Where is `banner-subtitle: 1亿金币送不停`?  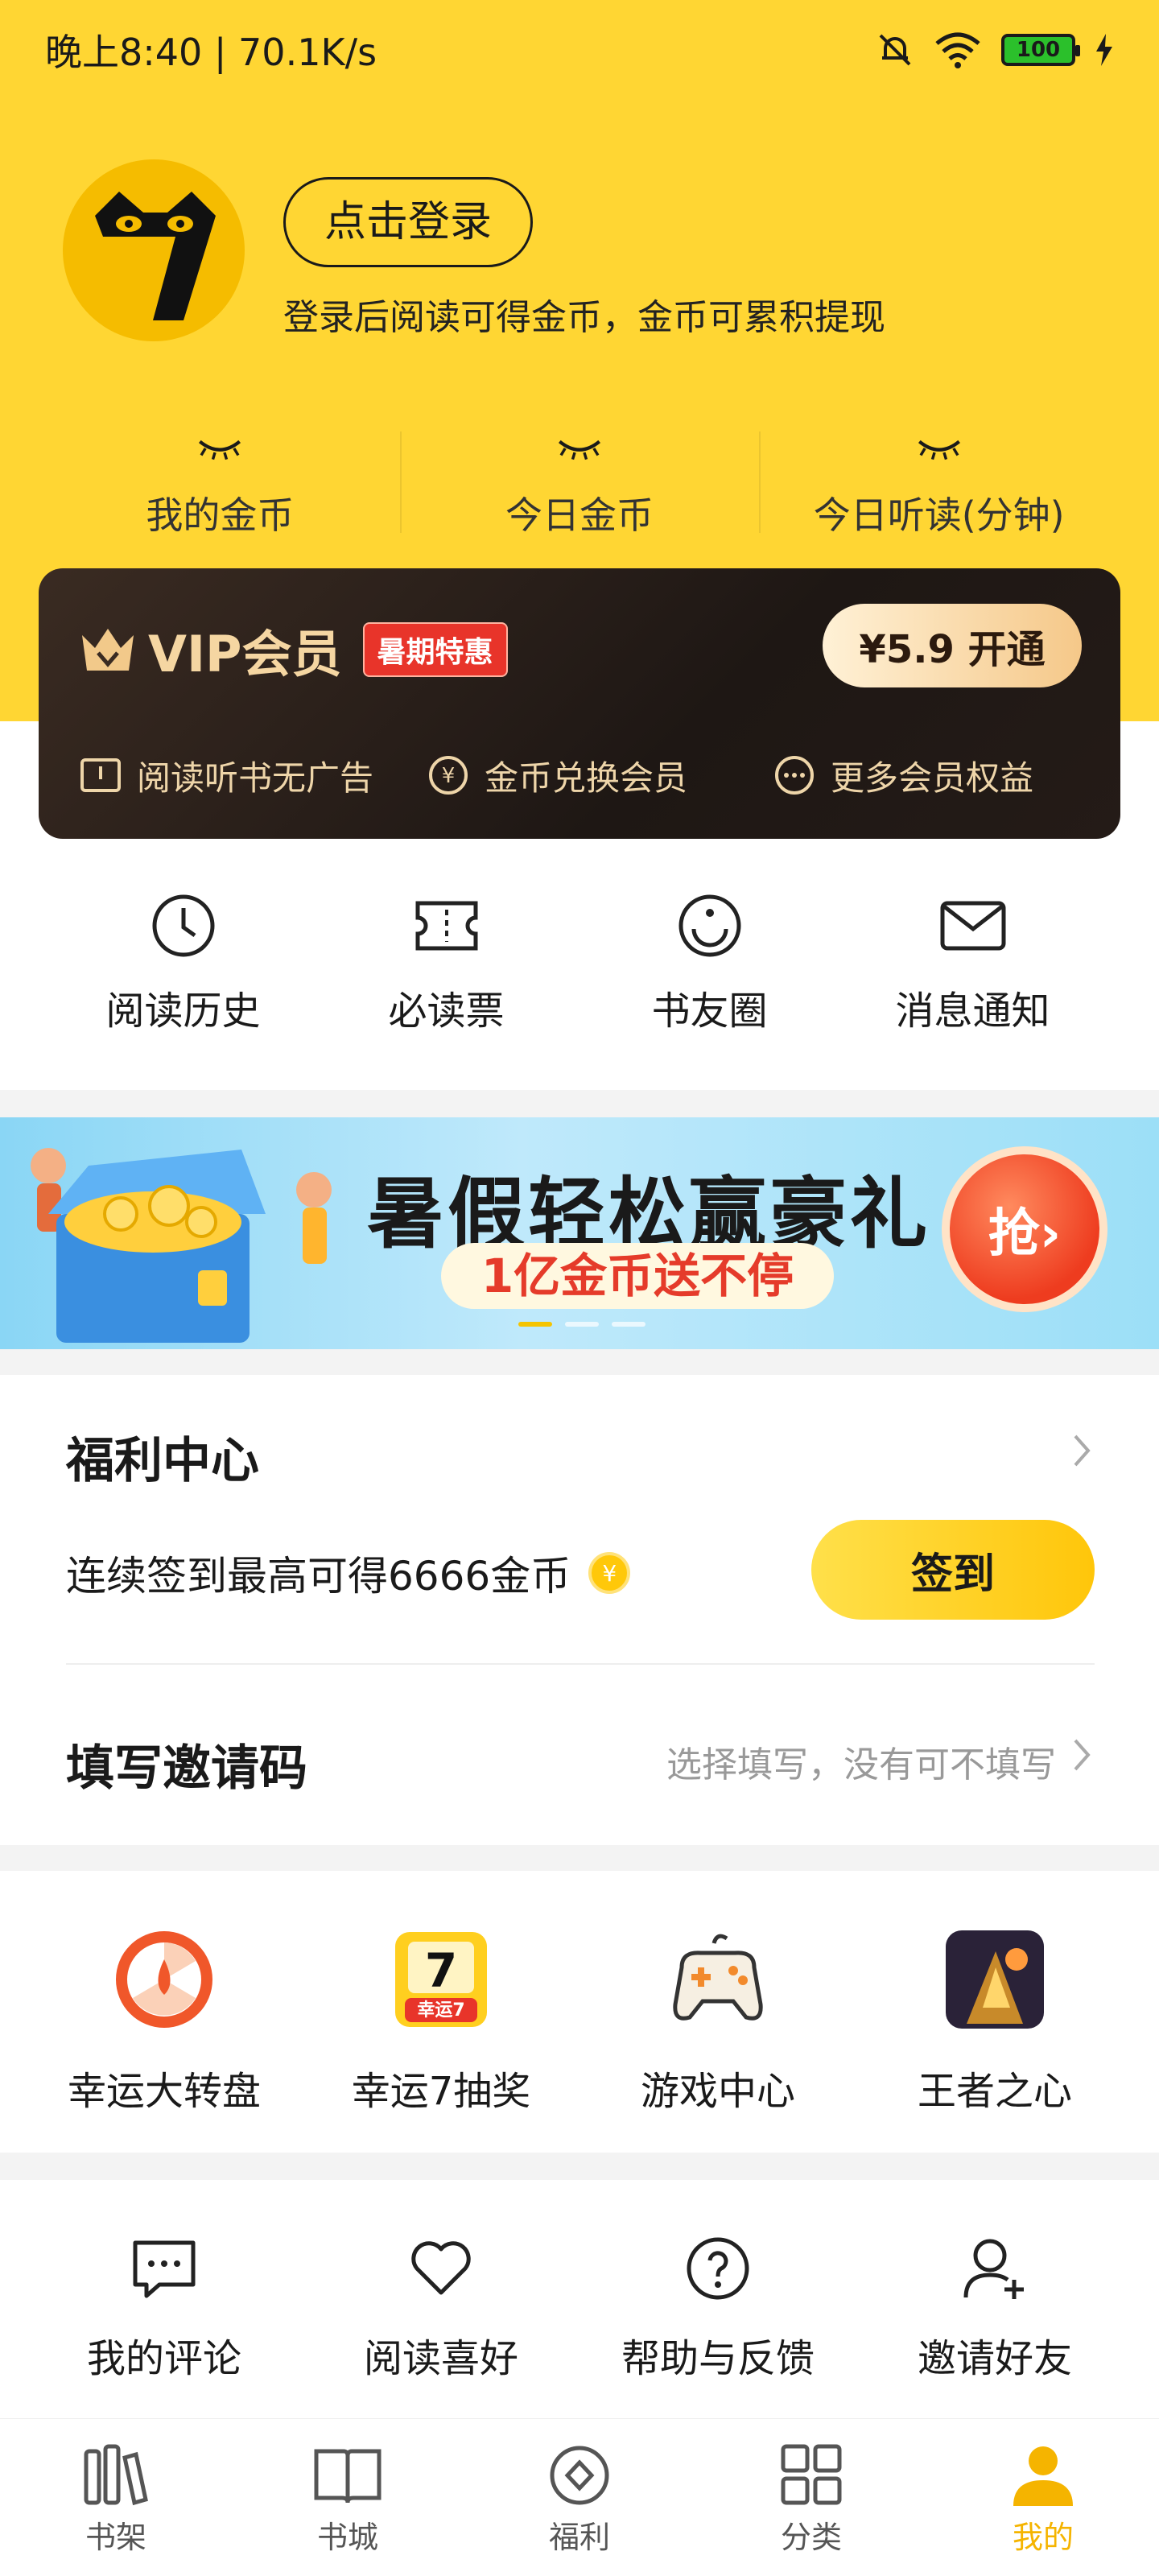
banner-subtitle: 1亿金币送不停 is located at coordinates (637, 1276).